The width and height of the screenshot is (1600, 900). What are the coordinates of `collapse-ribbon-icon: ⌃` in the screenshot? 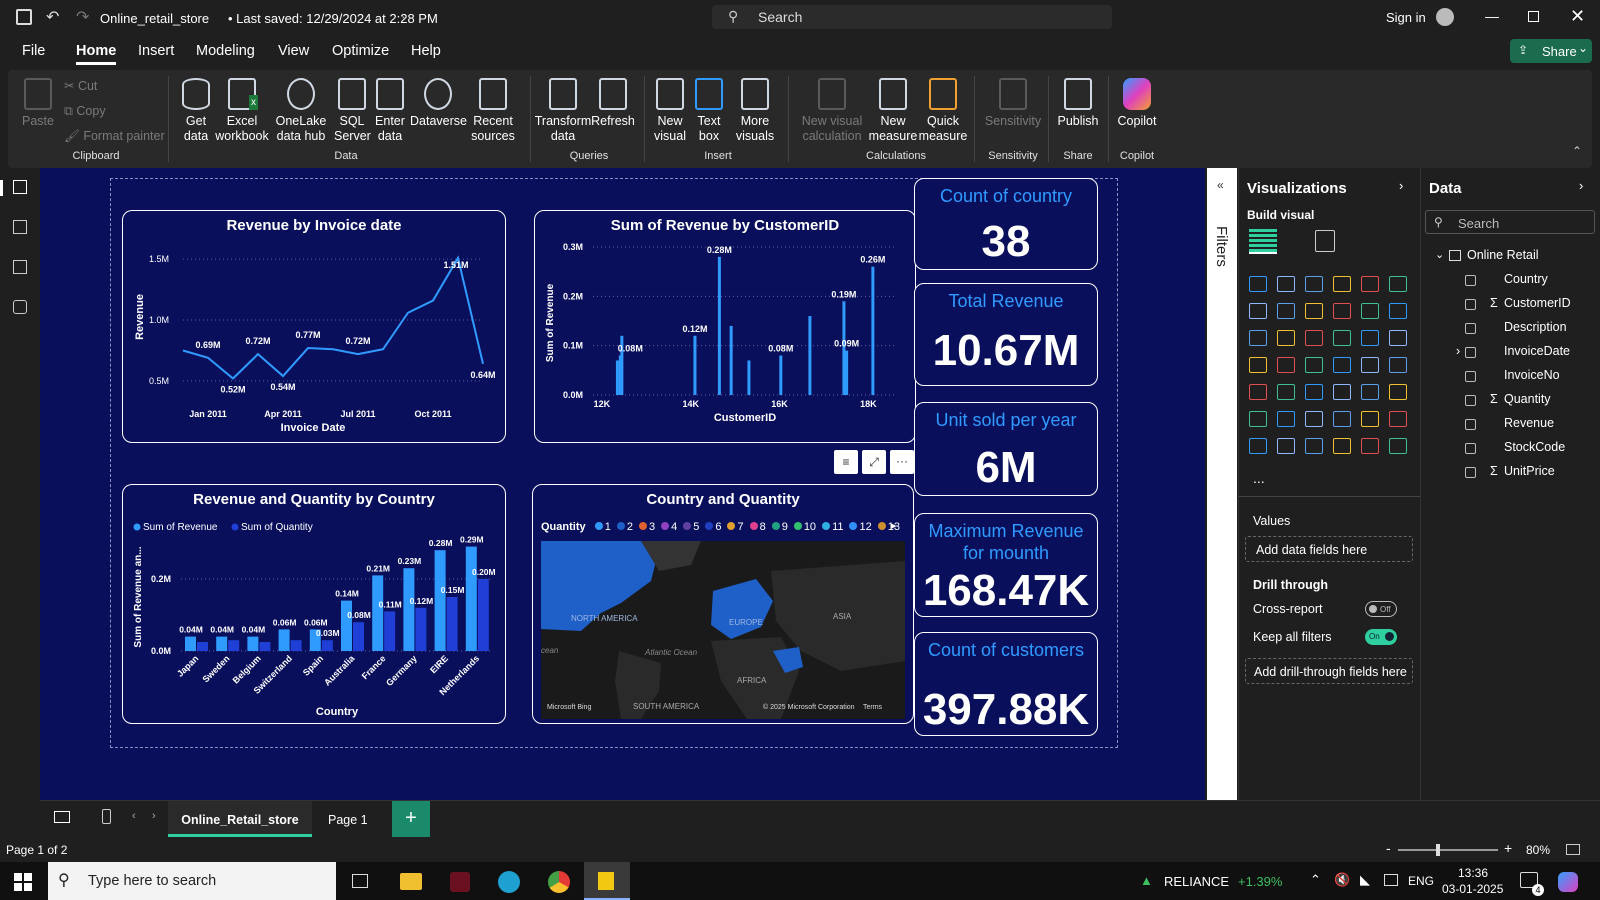 It's located at (1577, 151).